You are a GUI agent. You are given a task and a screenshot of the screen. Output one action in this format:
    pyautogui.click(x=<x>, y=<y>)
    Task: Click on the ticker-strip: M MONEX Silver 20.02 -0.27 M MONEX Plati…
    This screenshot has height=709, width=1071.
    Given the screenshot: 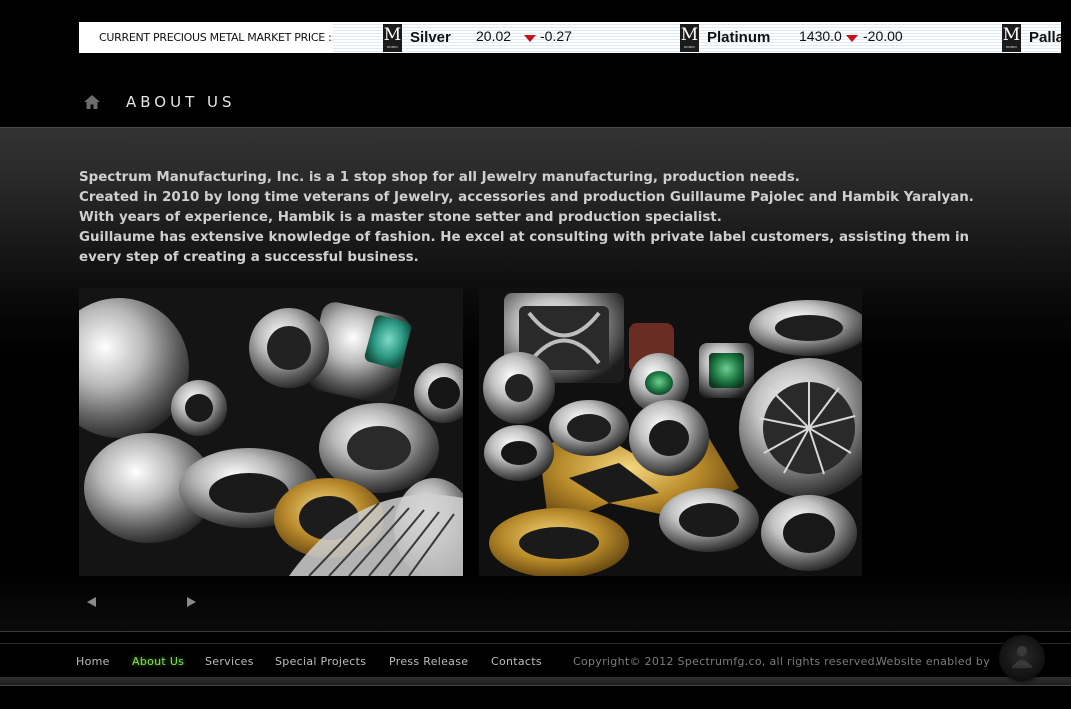 What is the action you would take?
    pyautogui.click(x=697, y=37)
    